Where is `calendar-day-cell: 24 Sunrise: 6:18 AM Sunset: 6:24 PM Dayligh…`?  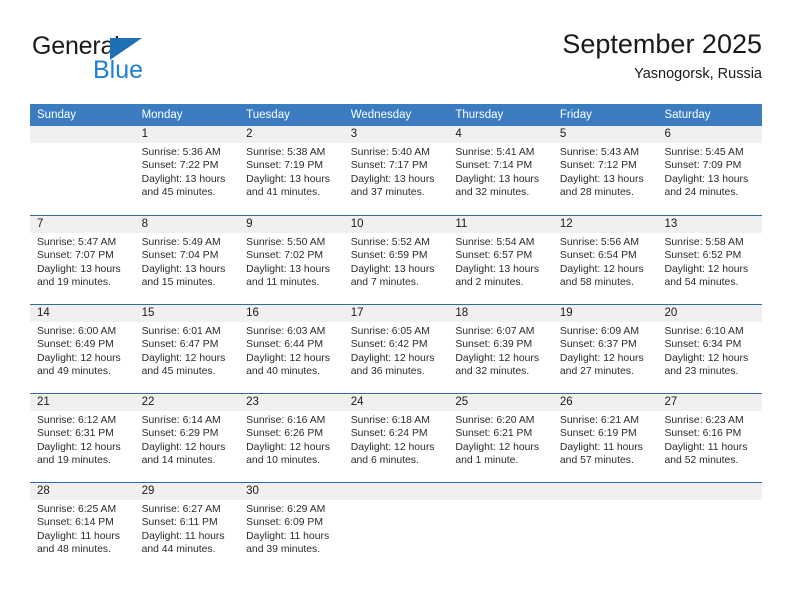
calendar-day-cell: 24 Sunrise: 6:18 AM Sunset: 6:24 PM Dayligh… is located at coordinates (396, 438).